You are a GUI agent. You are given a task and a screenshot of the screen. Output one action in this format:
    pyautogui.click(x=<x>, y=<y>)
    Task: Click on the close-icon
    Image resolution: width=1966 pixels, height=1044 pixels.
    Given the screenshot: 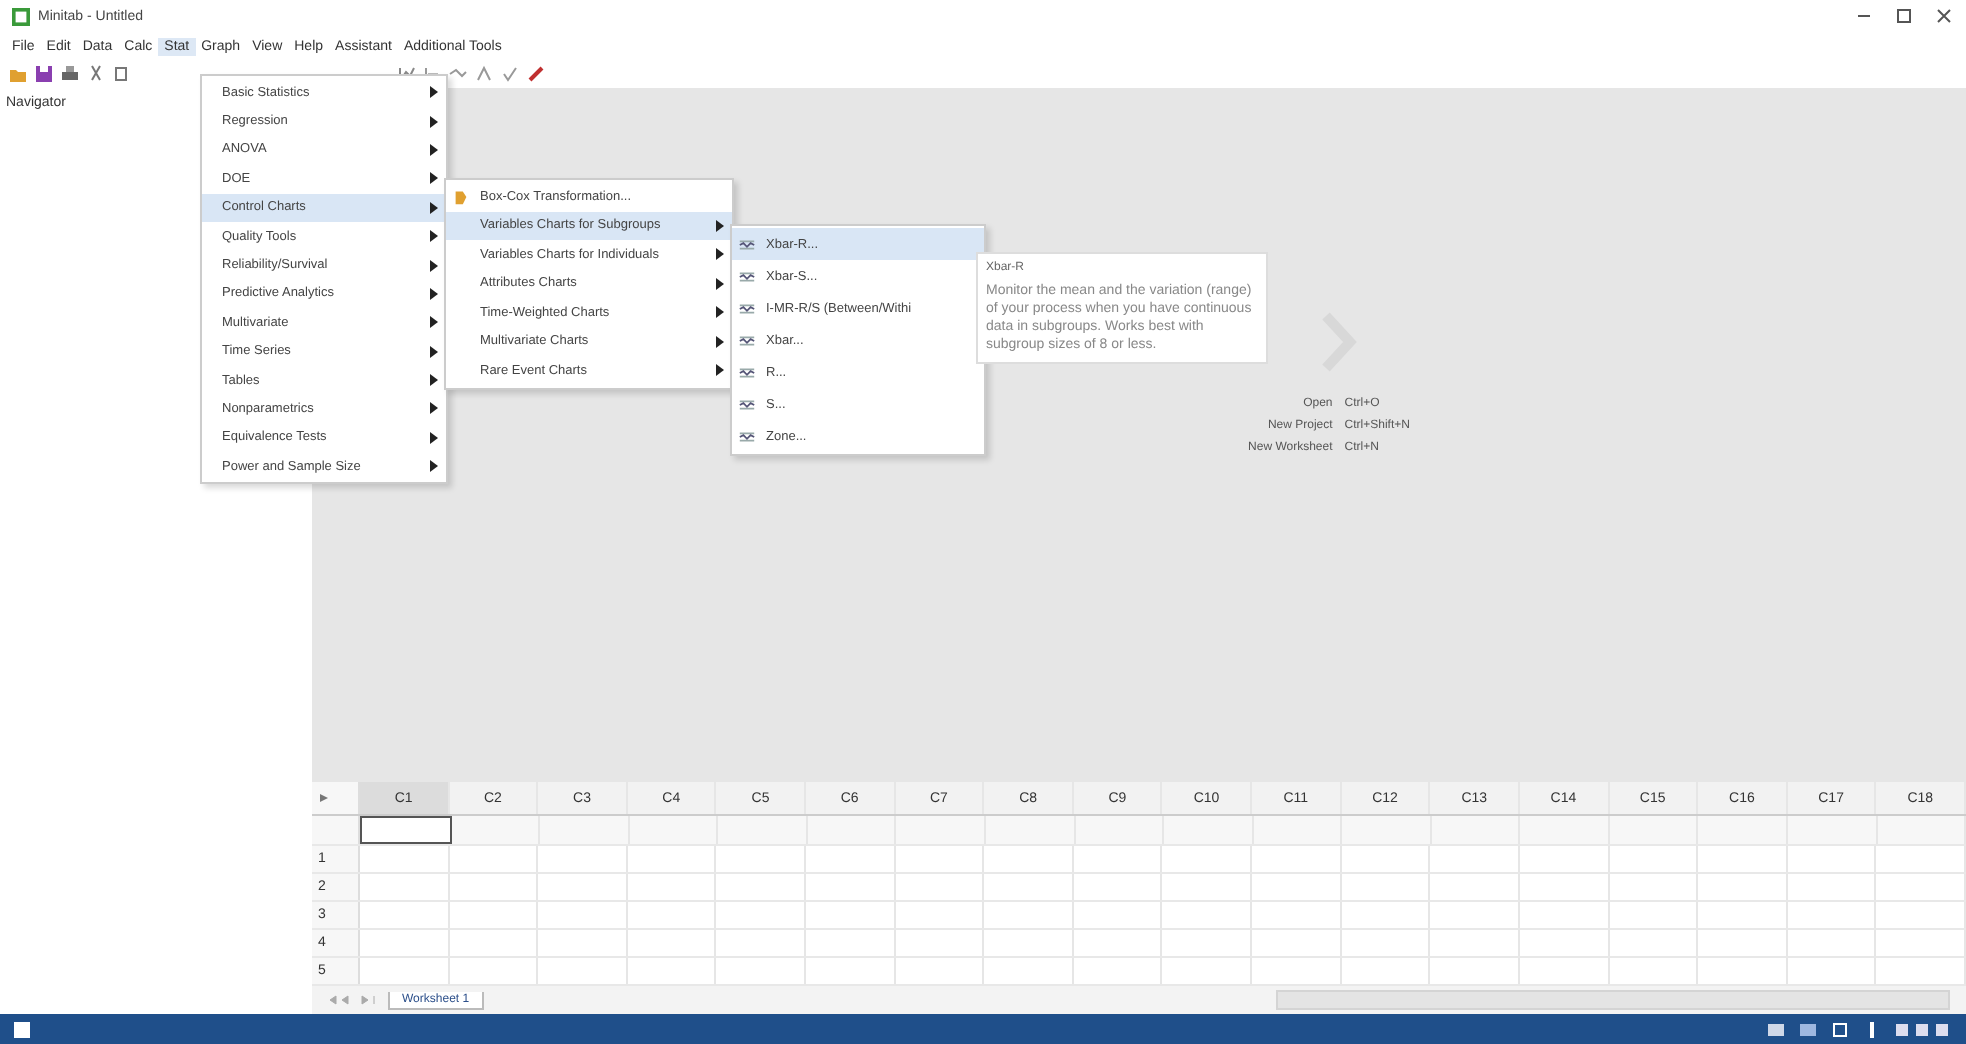 What is the action you would take?
    pyautogui.click(x=1944, y=16)
    